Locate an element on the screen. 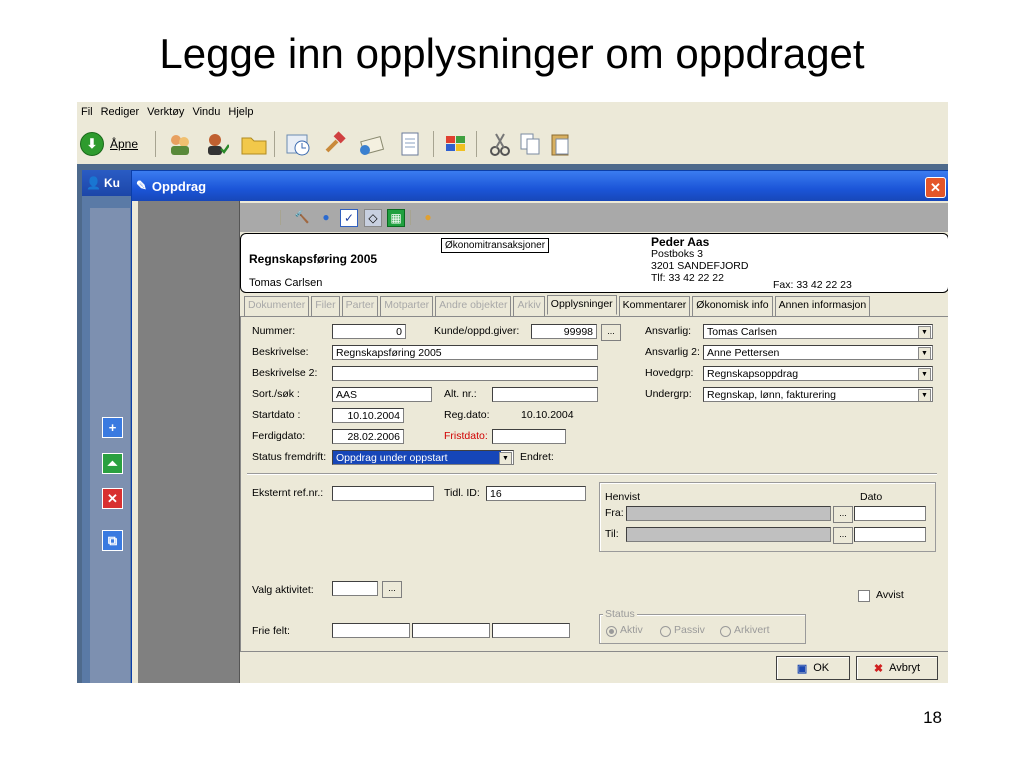  undergrp-label: Undergrp: is located at coordinates (668, 394).